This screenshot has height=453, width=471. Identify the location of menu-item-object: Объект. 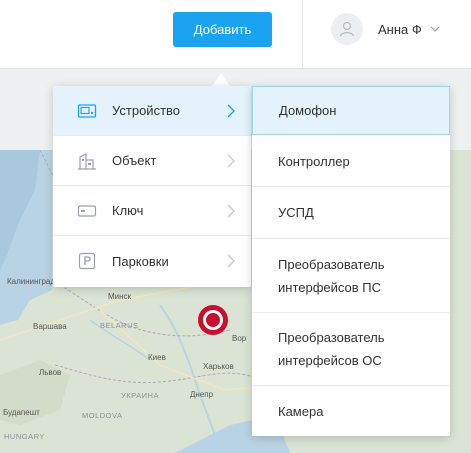
(152, 161).